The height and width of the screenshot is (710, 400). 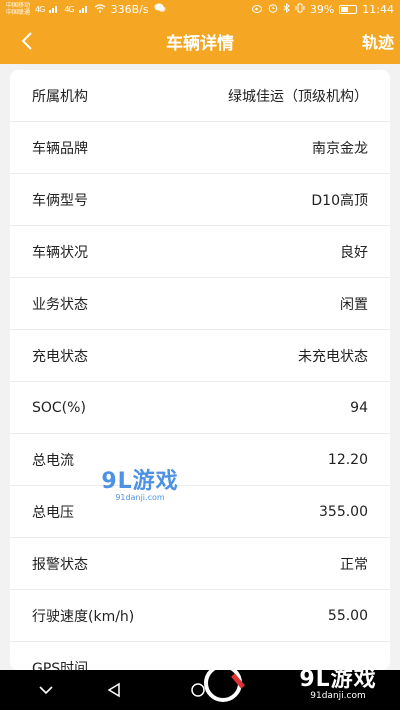 What do you see at coordinates (200, 200) in the screenshot?
I see `detail-row-model: 车俩型号 D10高顶` at bounding box center [200, 200].